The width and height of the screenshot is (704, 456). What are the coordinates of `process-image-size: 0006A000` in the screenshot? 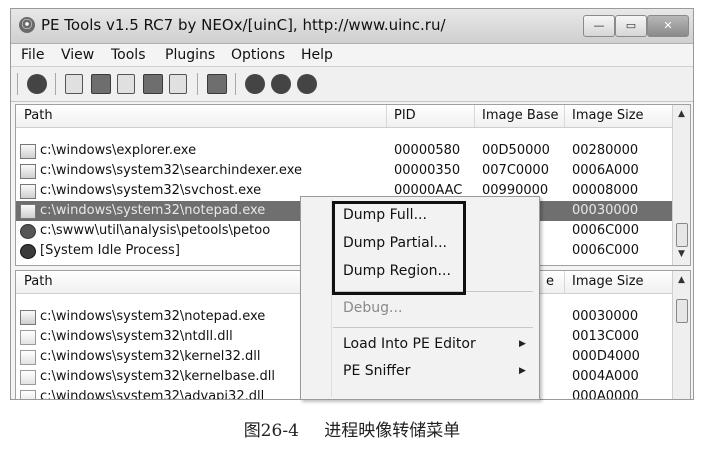 It's located at (605, 170).